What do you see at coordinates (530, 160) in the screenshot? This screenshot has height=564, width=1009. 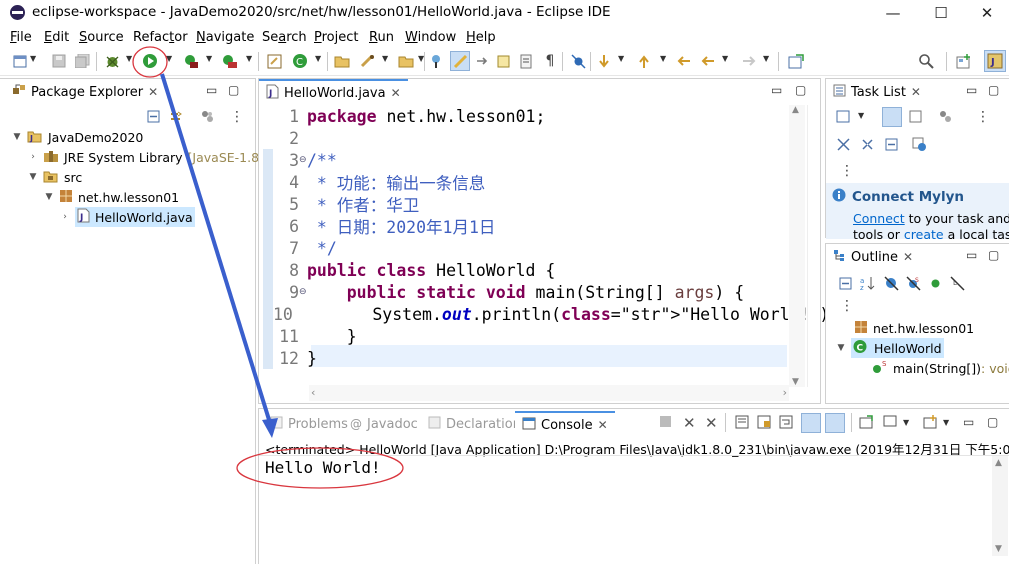 I see `code-line: 3 ⊖/**` at bounding box center [530, 160].